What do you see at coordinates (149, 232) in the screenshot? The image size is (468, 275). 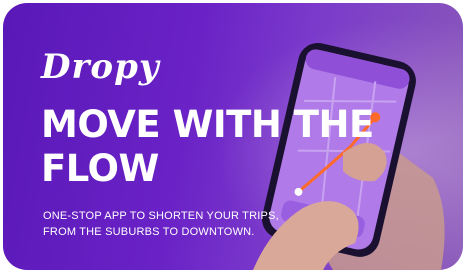 I see `tagline-line-2: FROM THE SUBURBS TO DOWNTOWN.` at bounding box center [149, 232].